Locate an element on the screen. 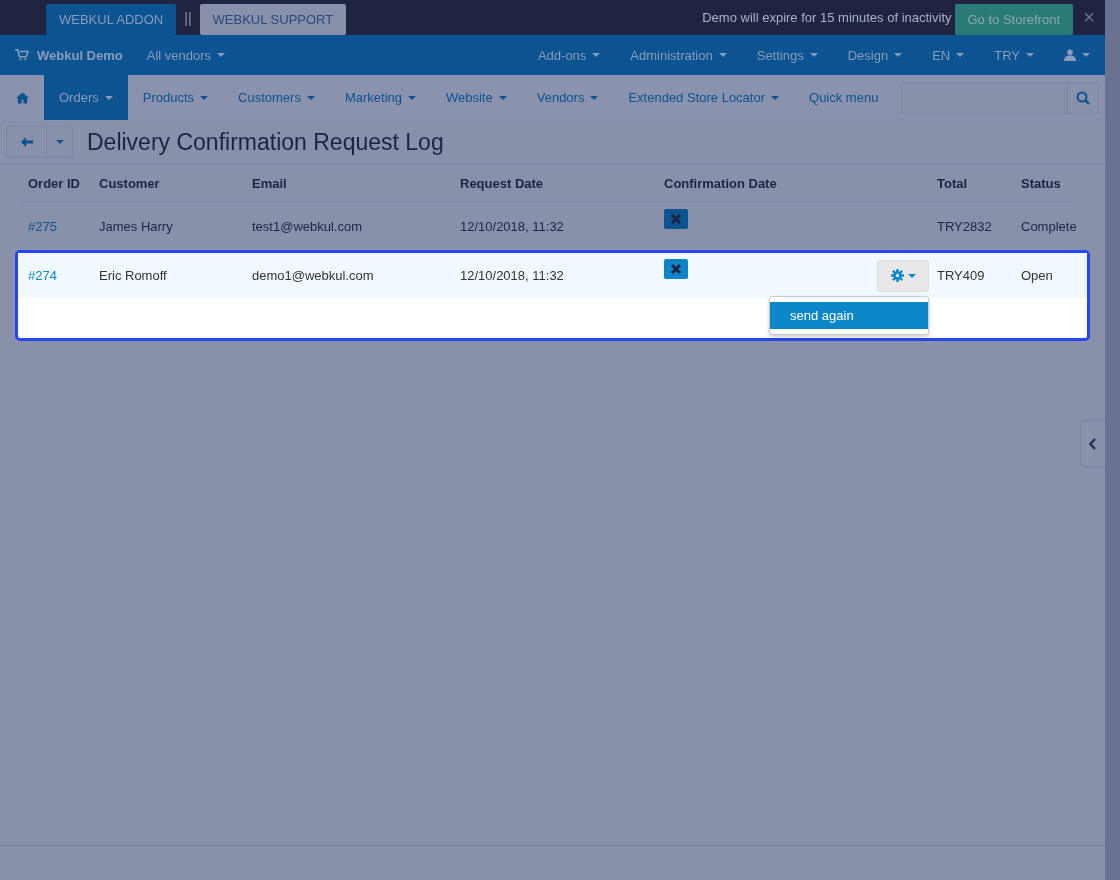 The height and width of the screenshot is (880, 1120). order-link: #275 is located at coordinates (63, 226).